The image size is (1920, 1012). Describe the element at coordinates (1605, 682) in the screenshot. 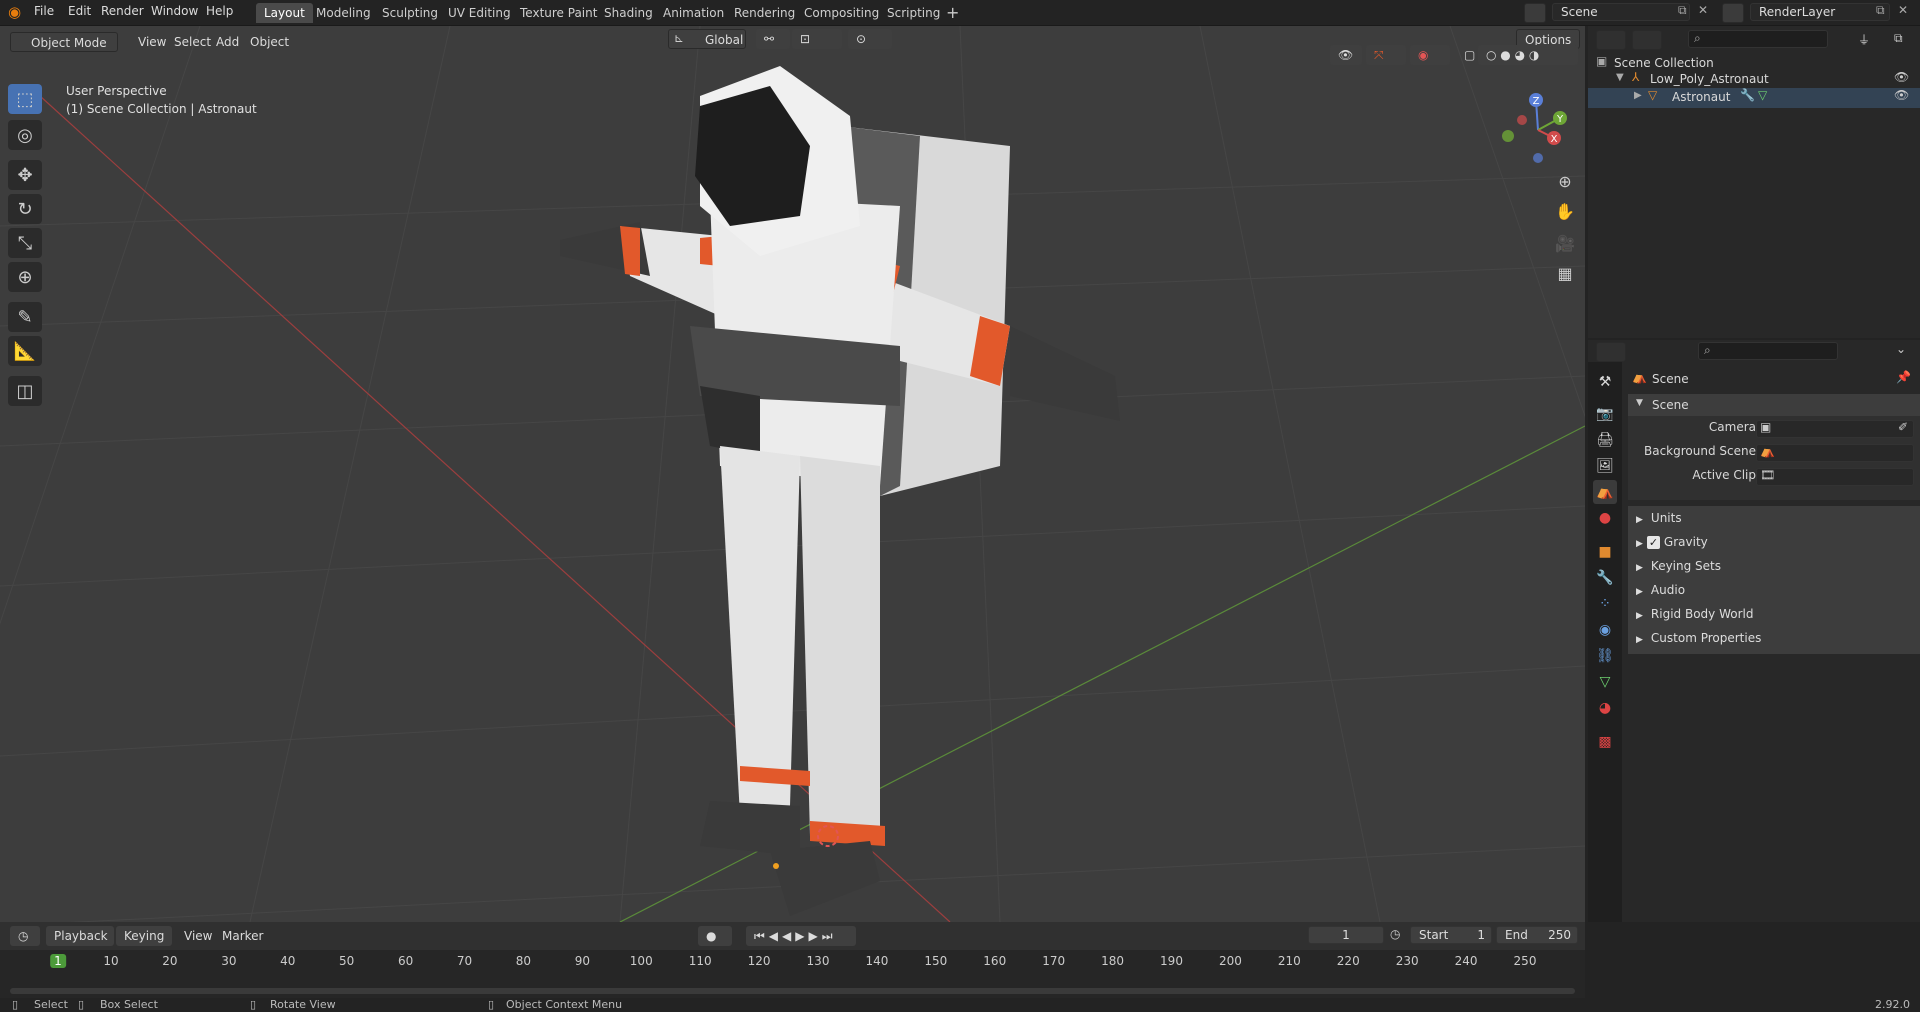

I see `data-tab-icon: ▽` at that location.